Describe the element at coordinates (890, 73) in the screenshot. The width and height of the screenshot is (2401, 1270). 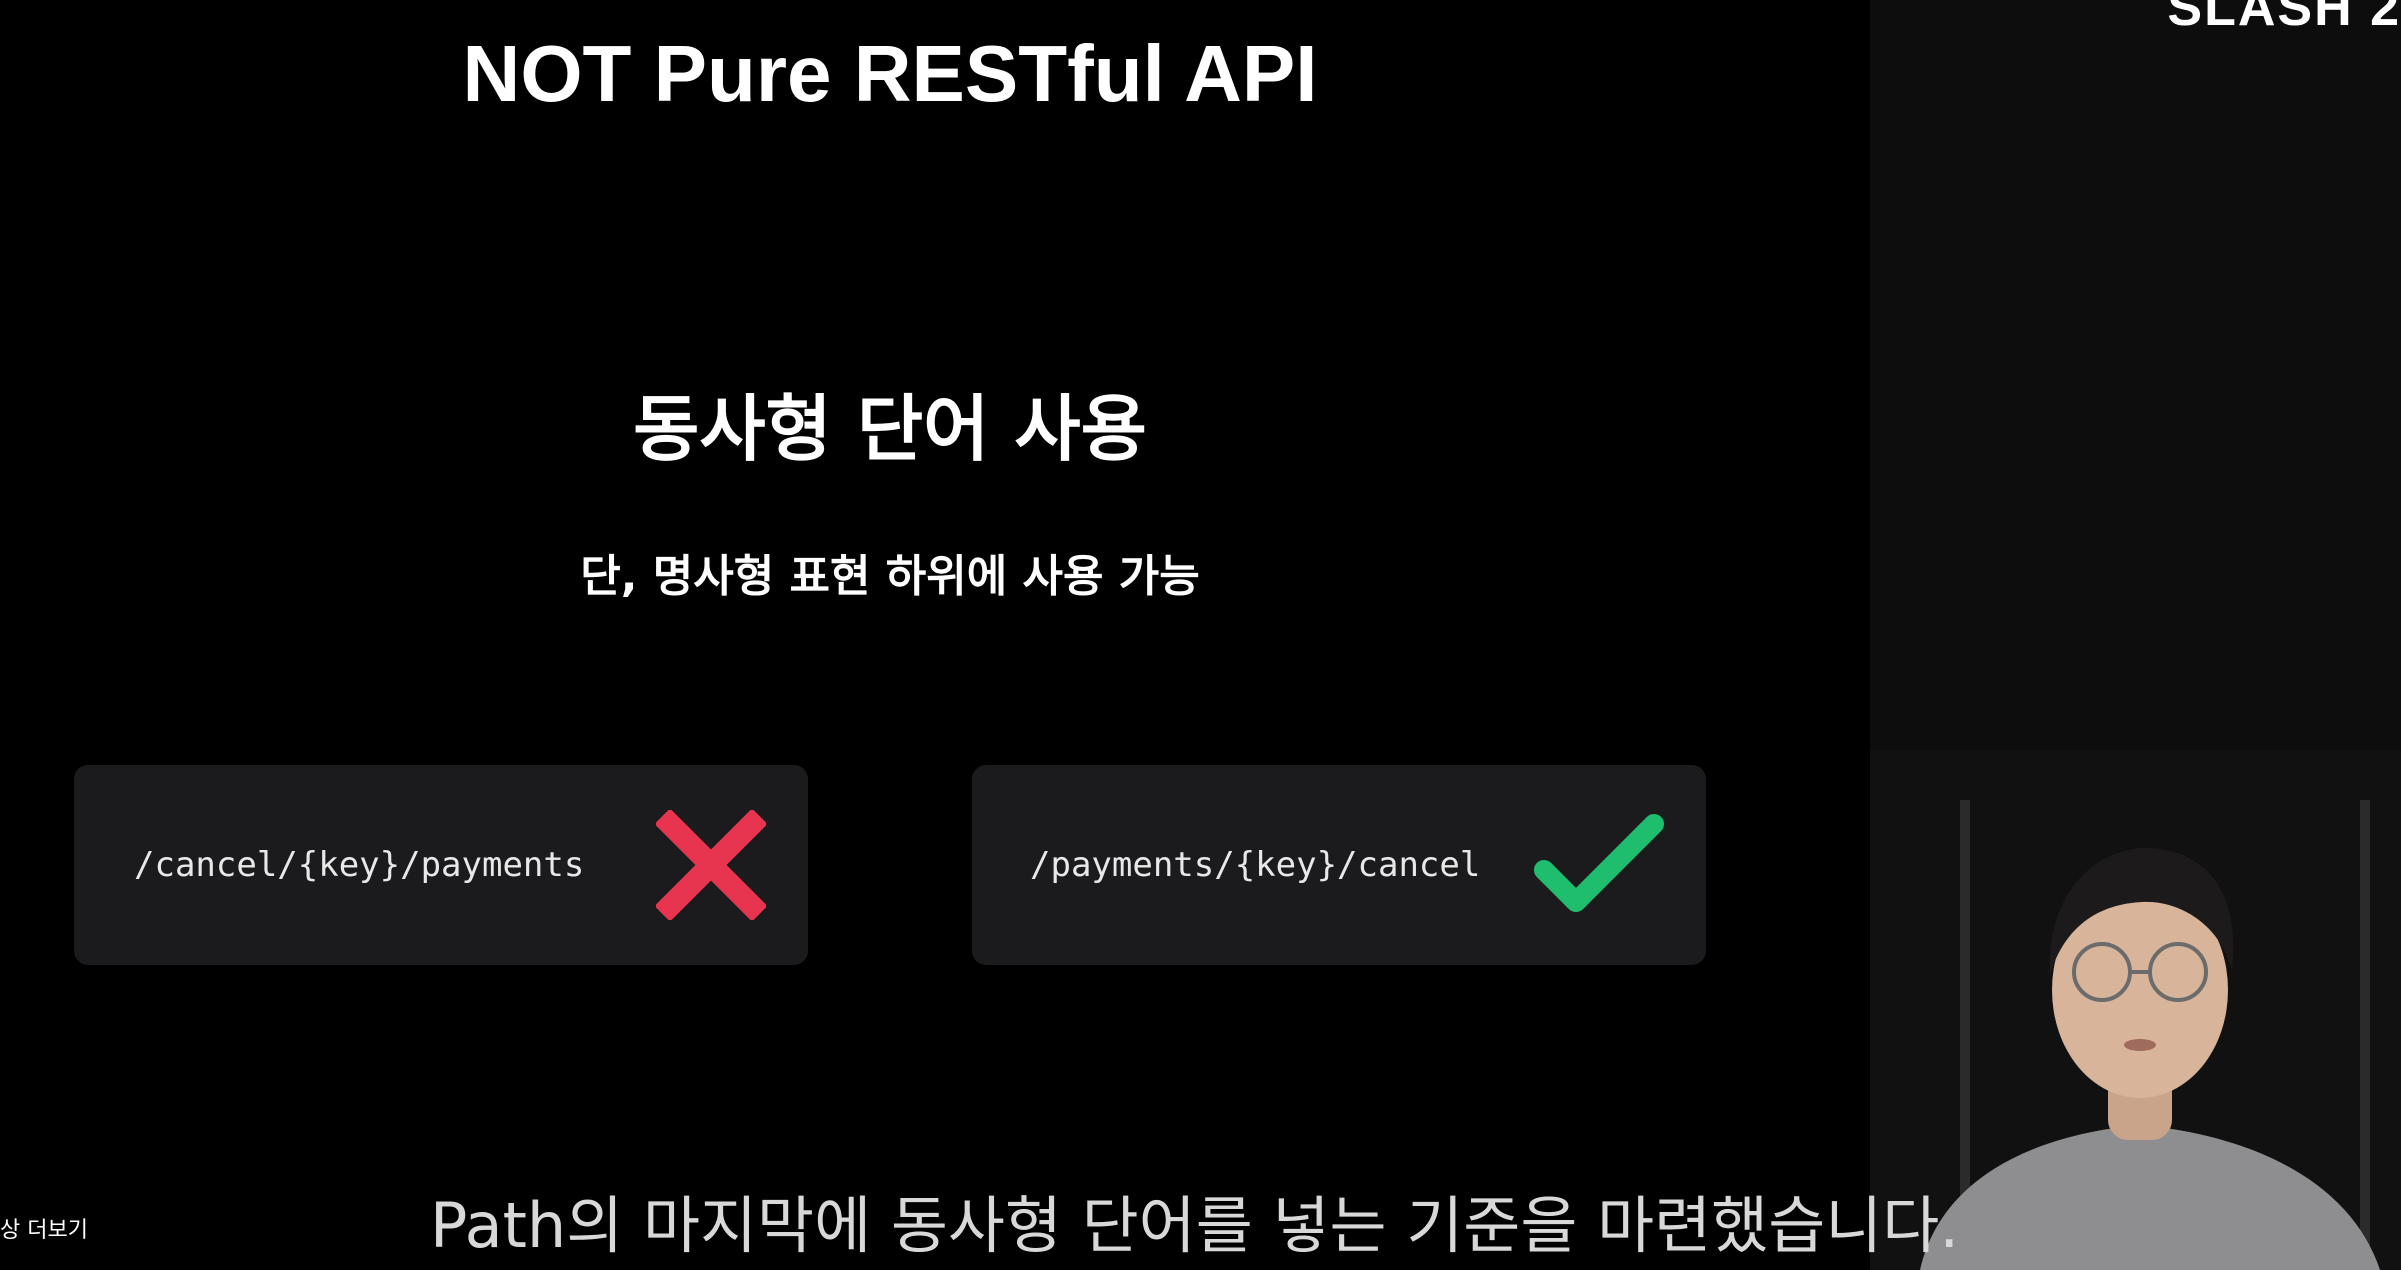
I see `slide-title: NOT Pure RESTful API` at that location.